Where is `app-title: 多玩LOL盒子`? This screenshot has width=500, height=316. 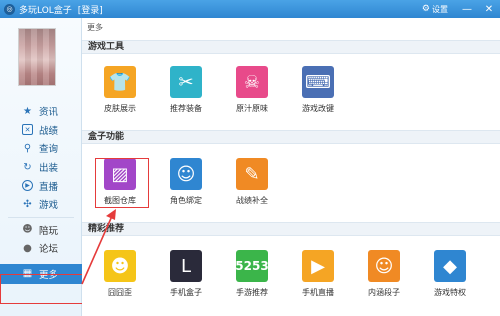
app-title: 多玩LOL盒子 is located at coordinates (45, 10).